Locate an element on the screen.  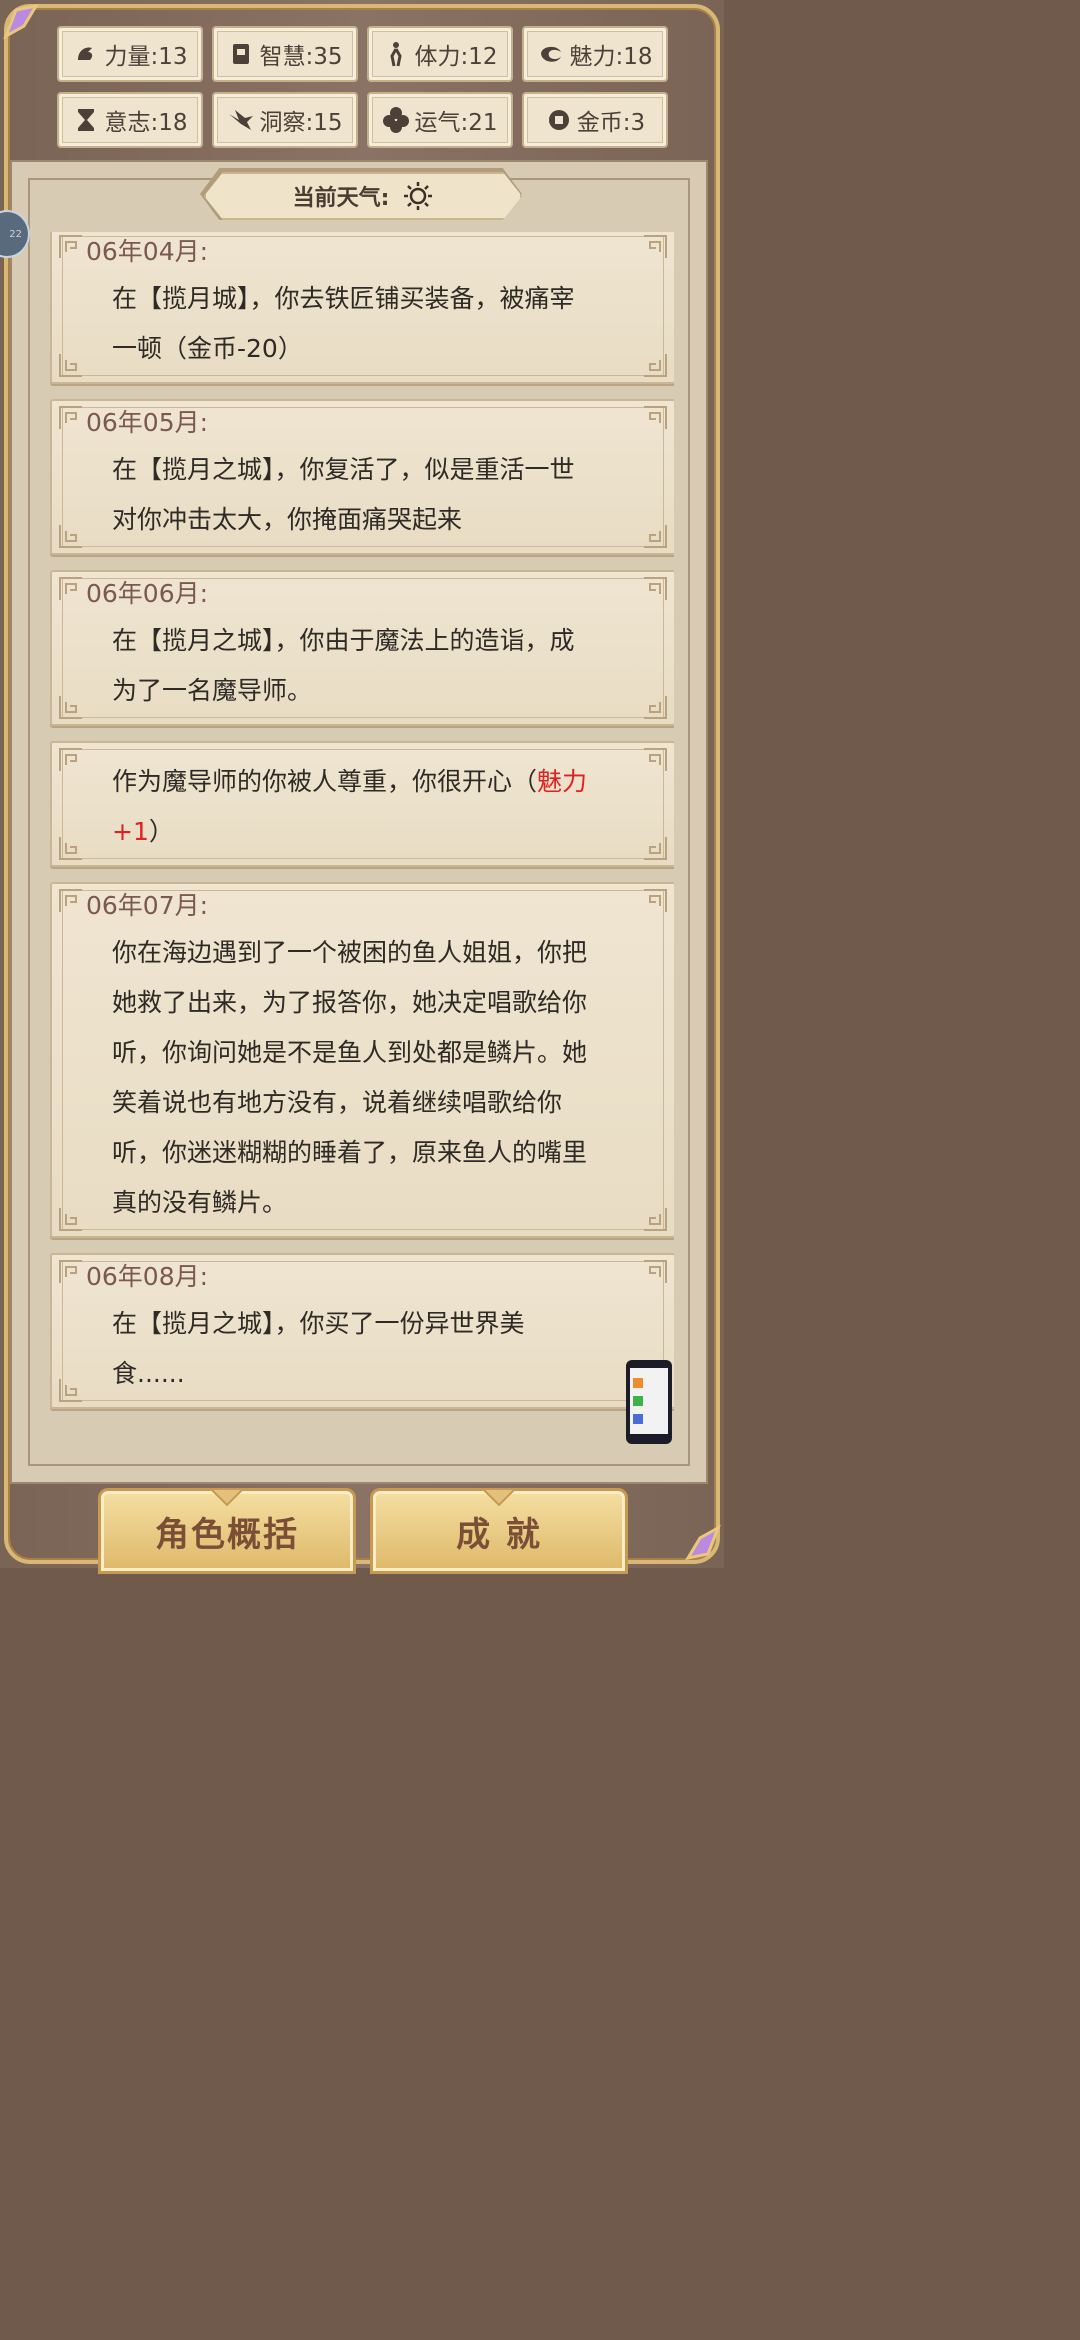
book-icon is located at coordinates (241, 54).